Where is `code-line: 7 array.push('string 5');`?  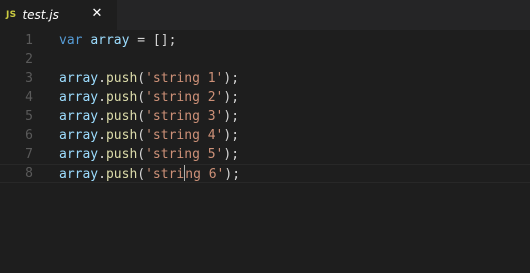
code-line: 7 array.push('string 5'); is located at coordinates (265, 154).